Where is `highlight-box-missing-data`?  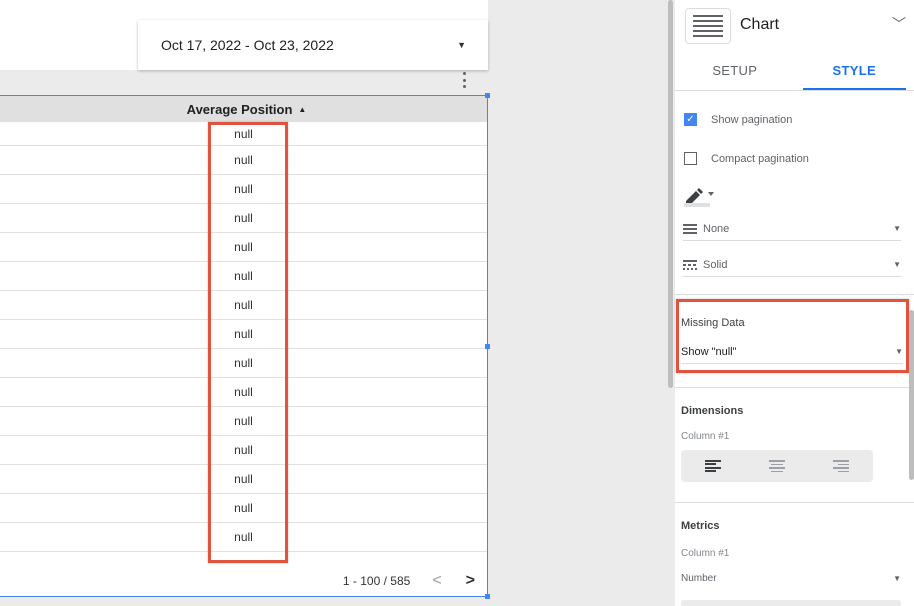 highlight-box-missing-data is located at coordinates (792, 336).